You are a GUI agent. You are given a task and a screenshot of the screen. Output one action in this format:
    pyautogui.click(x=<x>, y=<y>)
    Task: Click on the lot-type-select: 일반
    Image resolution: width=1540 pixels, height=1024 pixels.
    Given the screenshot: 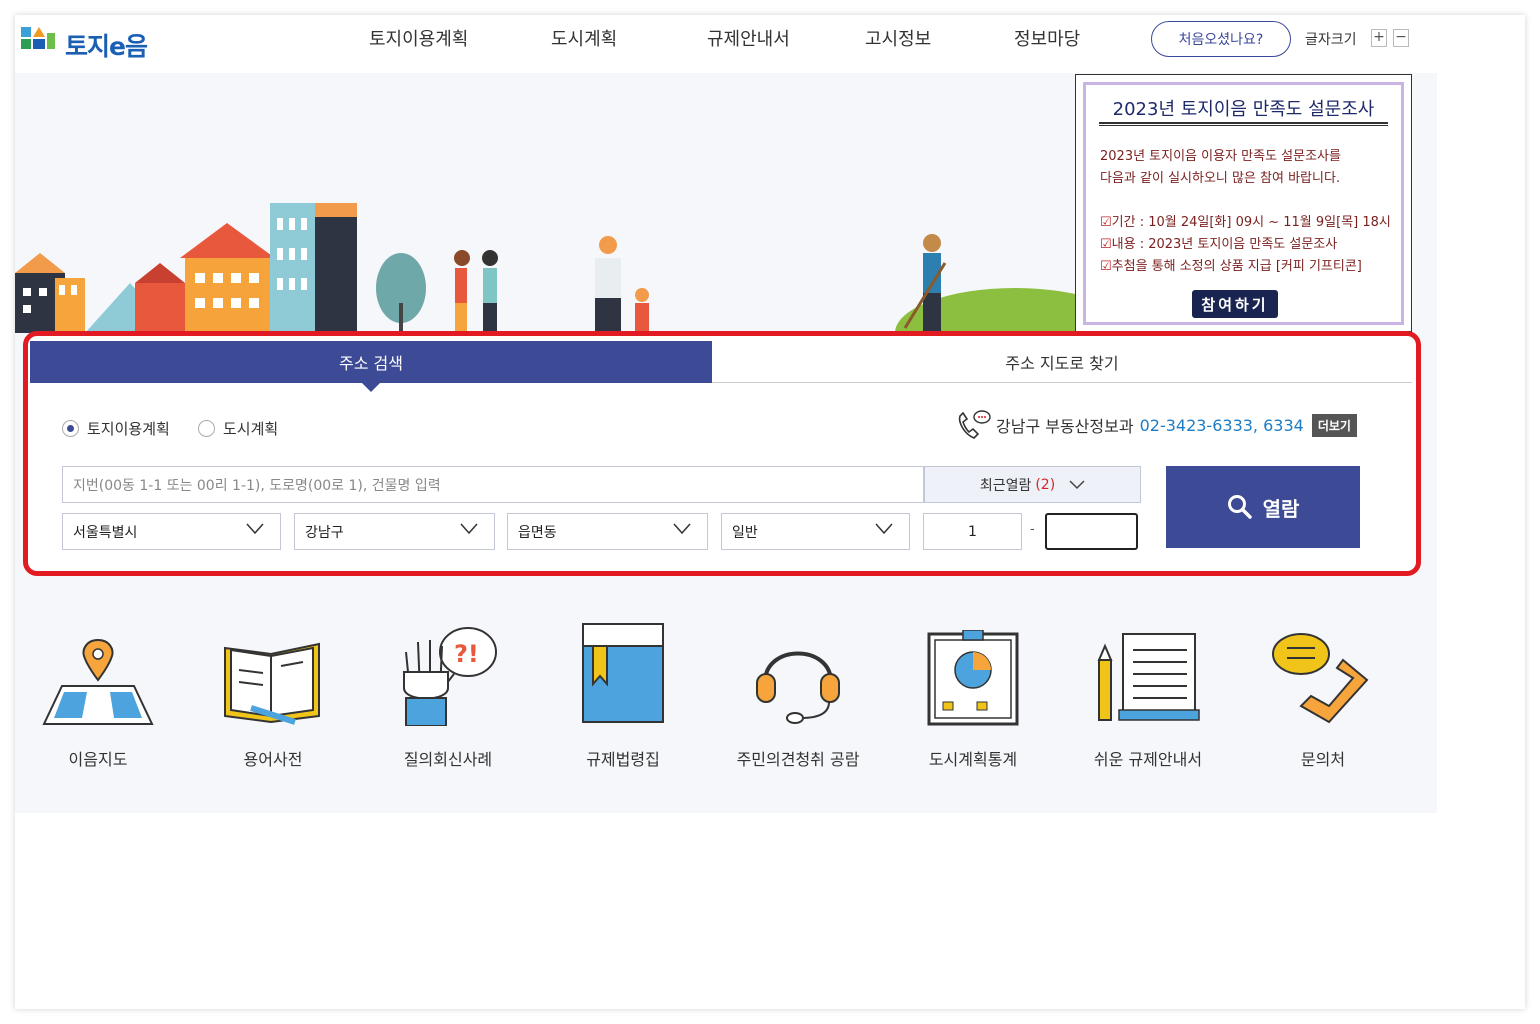 What is the action you would take?
    pyautogui.click(x=815, y=531)
    